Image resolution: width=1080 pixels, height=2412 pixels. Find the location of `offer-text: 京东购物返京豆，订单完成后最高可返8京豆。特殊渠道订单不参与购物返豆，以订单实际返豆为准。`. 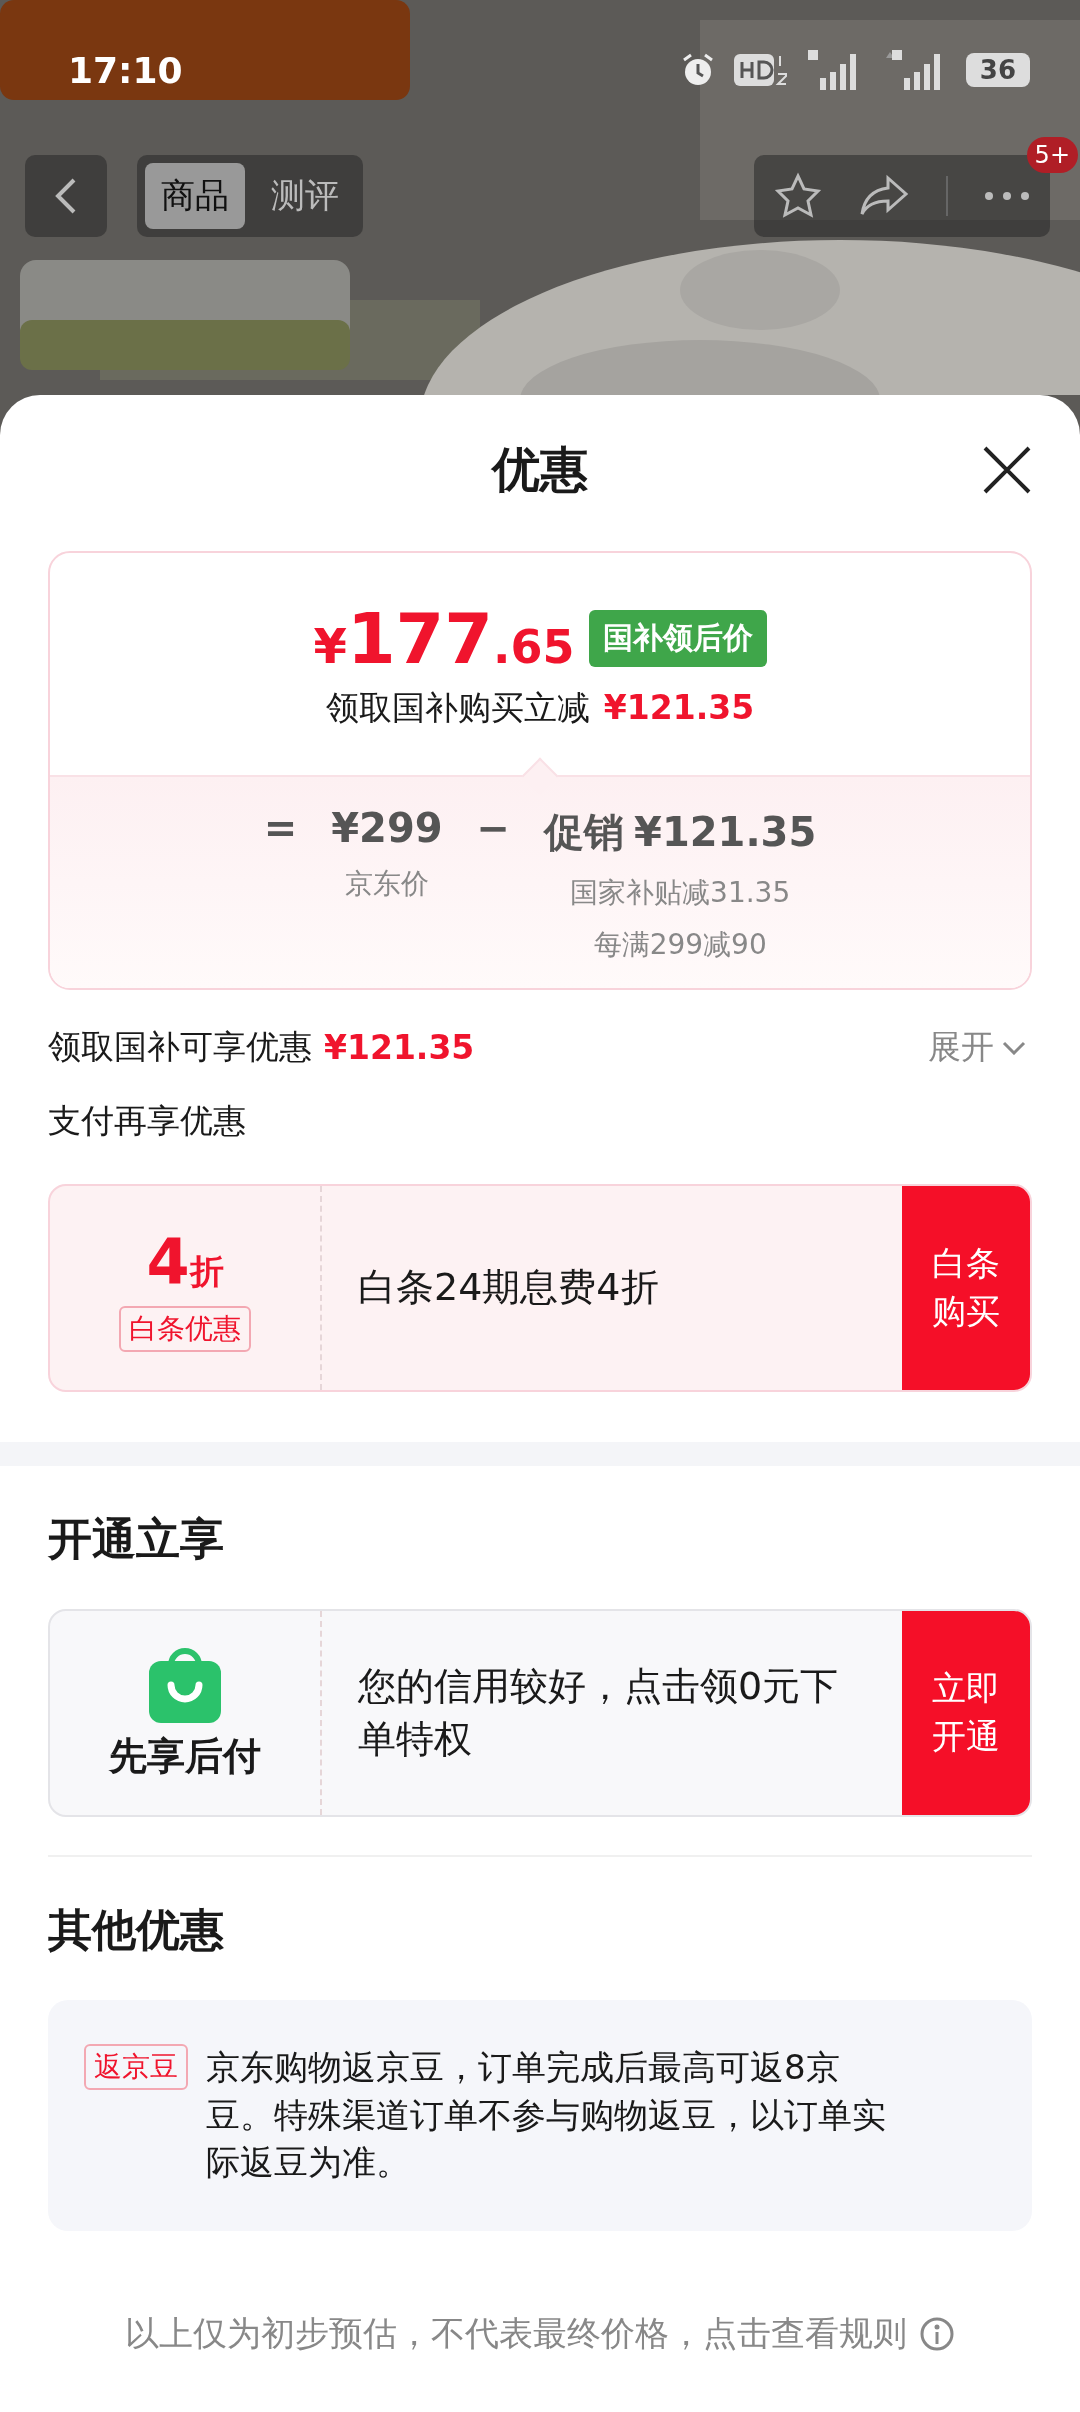

offer-text: 京东购物返京豆，订单完成后最高可返8京豆。特殊渠道订单不参与购物返豆，以订单实际返豆为准。 is located at coordinates (546, 2115).